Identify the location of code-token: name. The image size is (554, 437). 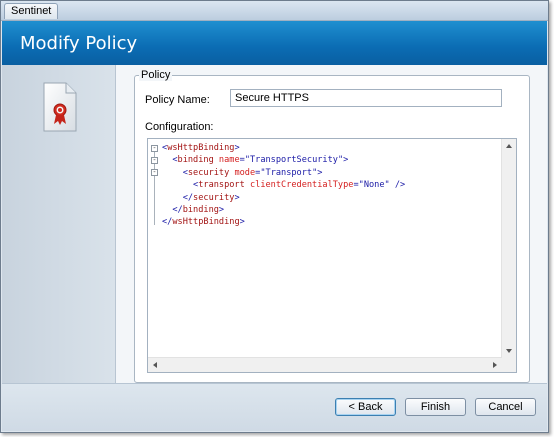
(226, 160).